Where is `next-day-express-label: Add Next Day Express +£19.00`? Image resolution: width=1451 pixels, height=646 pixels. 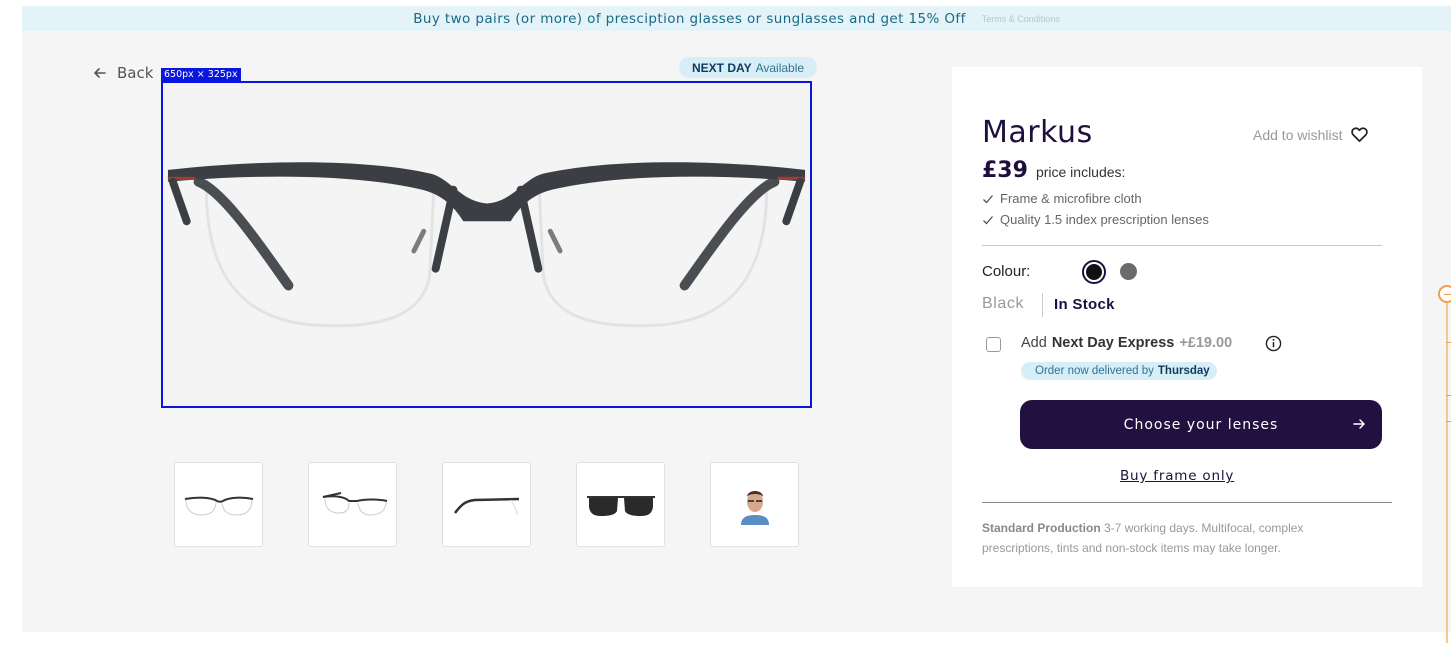 next-day-express-label: Add Next Day Express +£19.00 is located at coordinates (1126, 343).